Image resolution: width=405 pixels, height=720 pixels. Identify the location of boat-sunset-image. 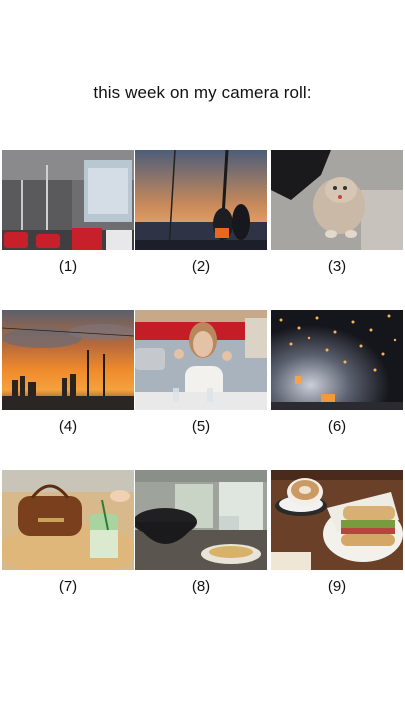
(201, 200).